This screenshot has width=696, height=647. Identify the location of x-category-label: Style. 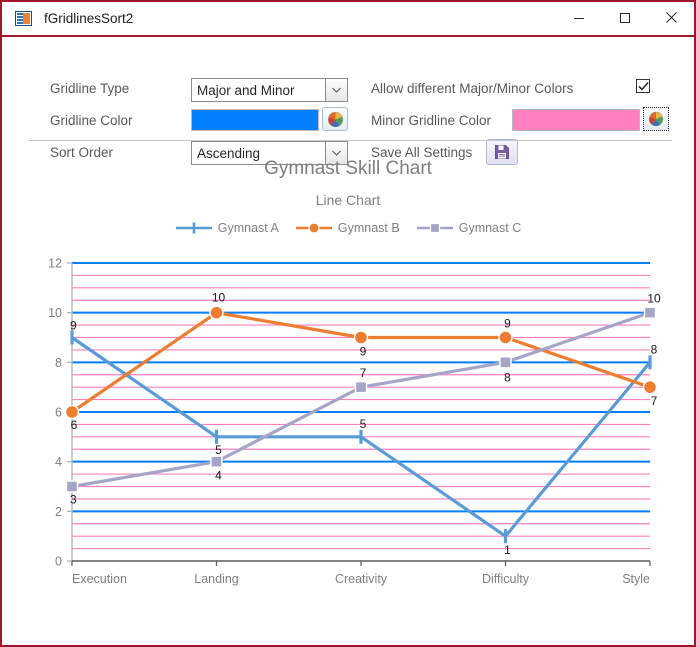
(636, 579).